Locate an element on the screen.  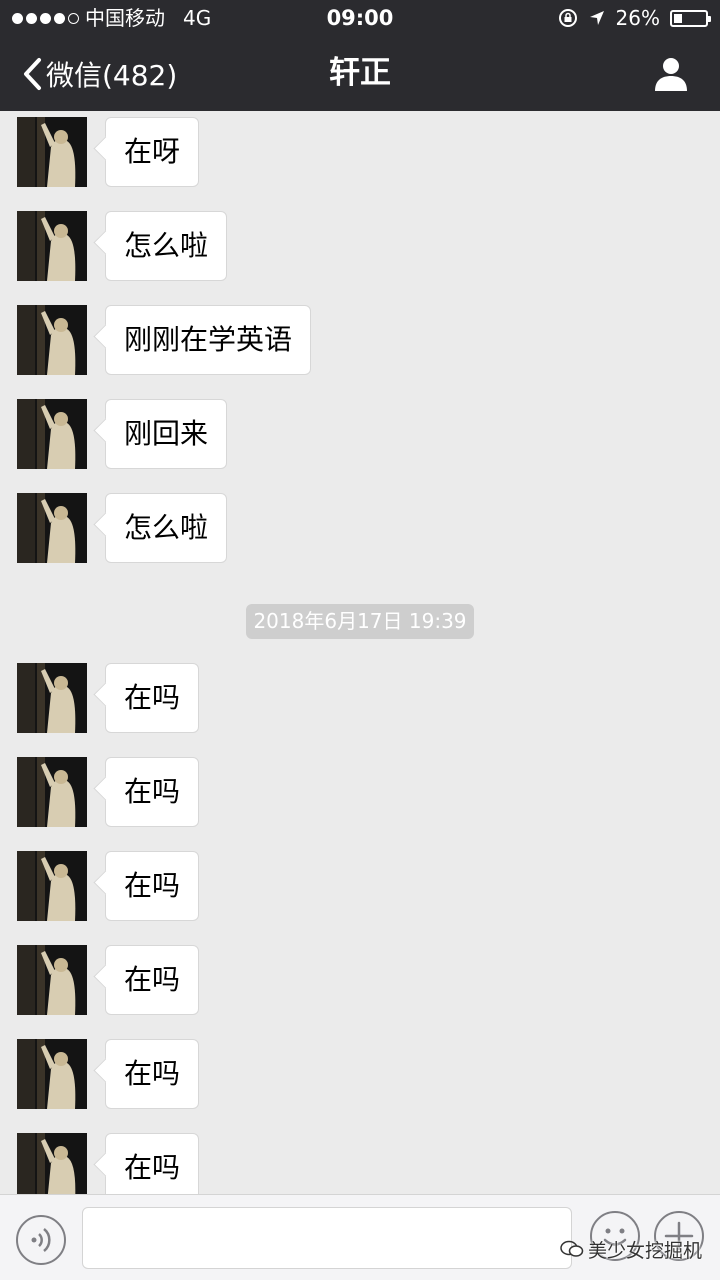
message-bubble: 刚回来 is located at coordinates (166, 434).